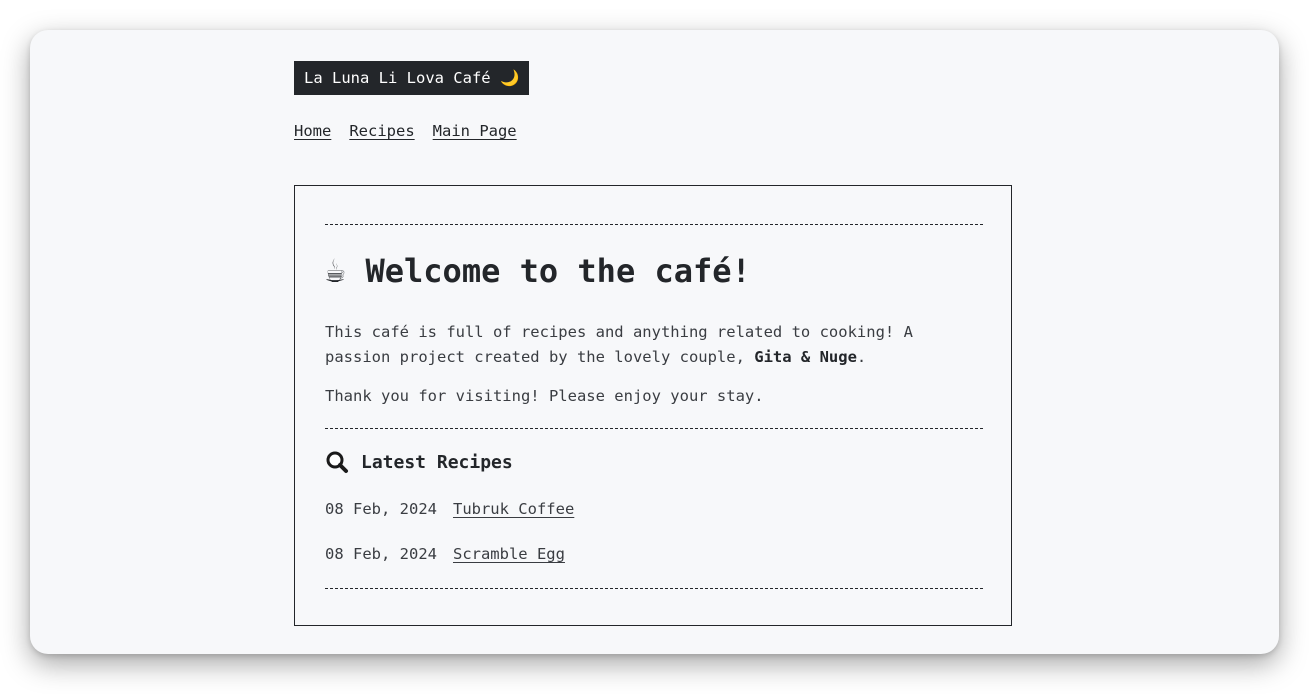 This screenshot has width=1309, height=694. I want to click on recipe-link-scramble-egg: Scramble Egg, so click(509, 554).